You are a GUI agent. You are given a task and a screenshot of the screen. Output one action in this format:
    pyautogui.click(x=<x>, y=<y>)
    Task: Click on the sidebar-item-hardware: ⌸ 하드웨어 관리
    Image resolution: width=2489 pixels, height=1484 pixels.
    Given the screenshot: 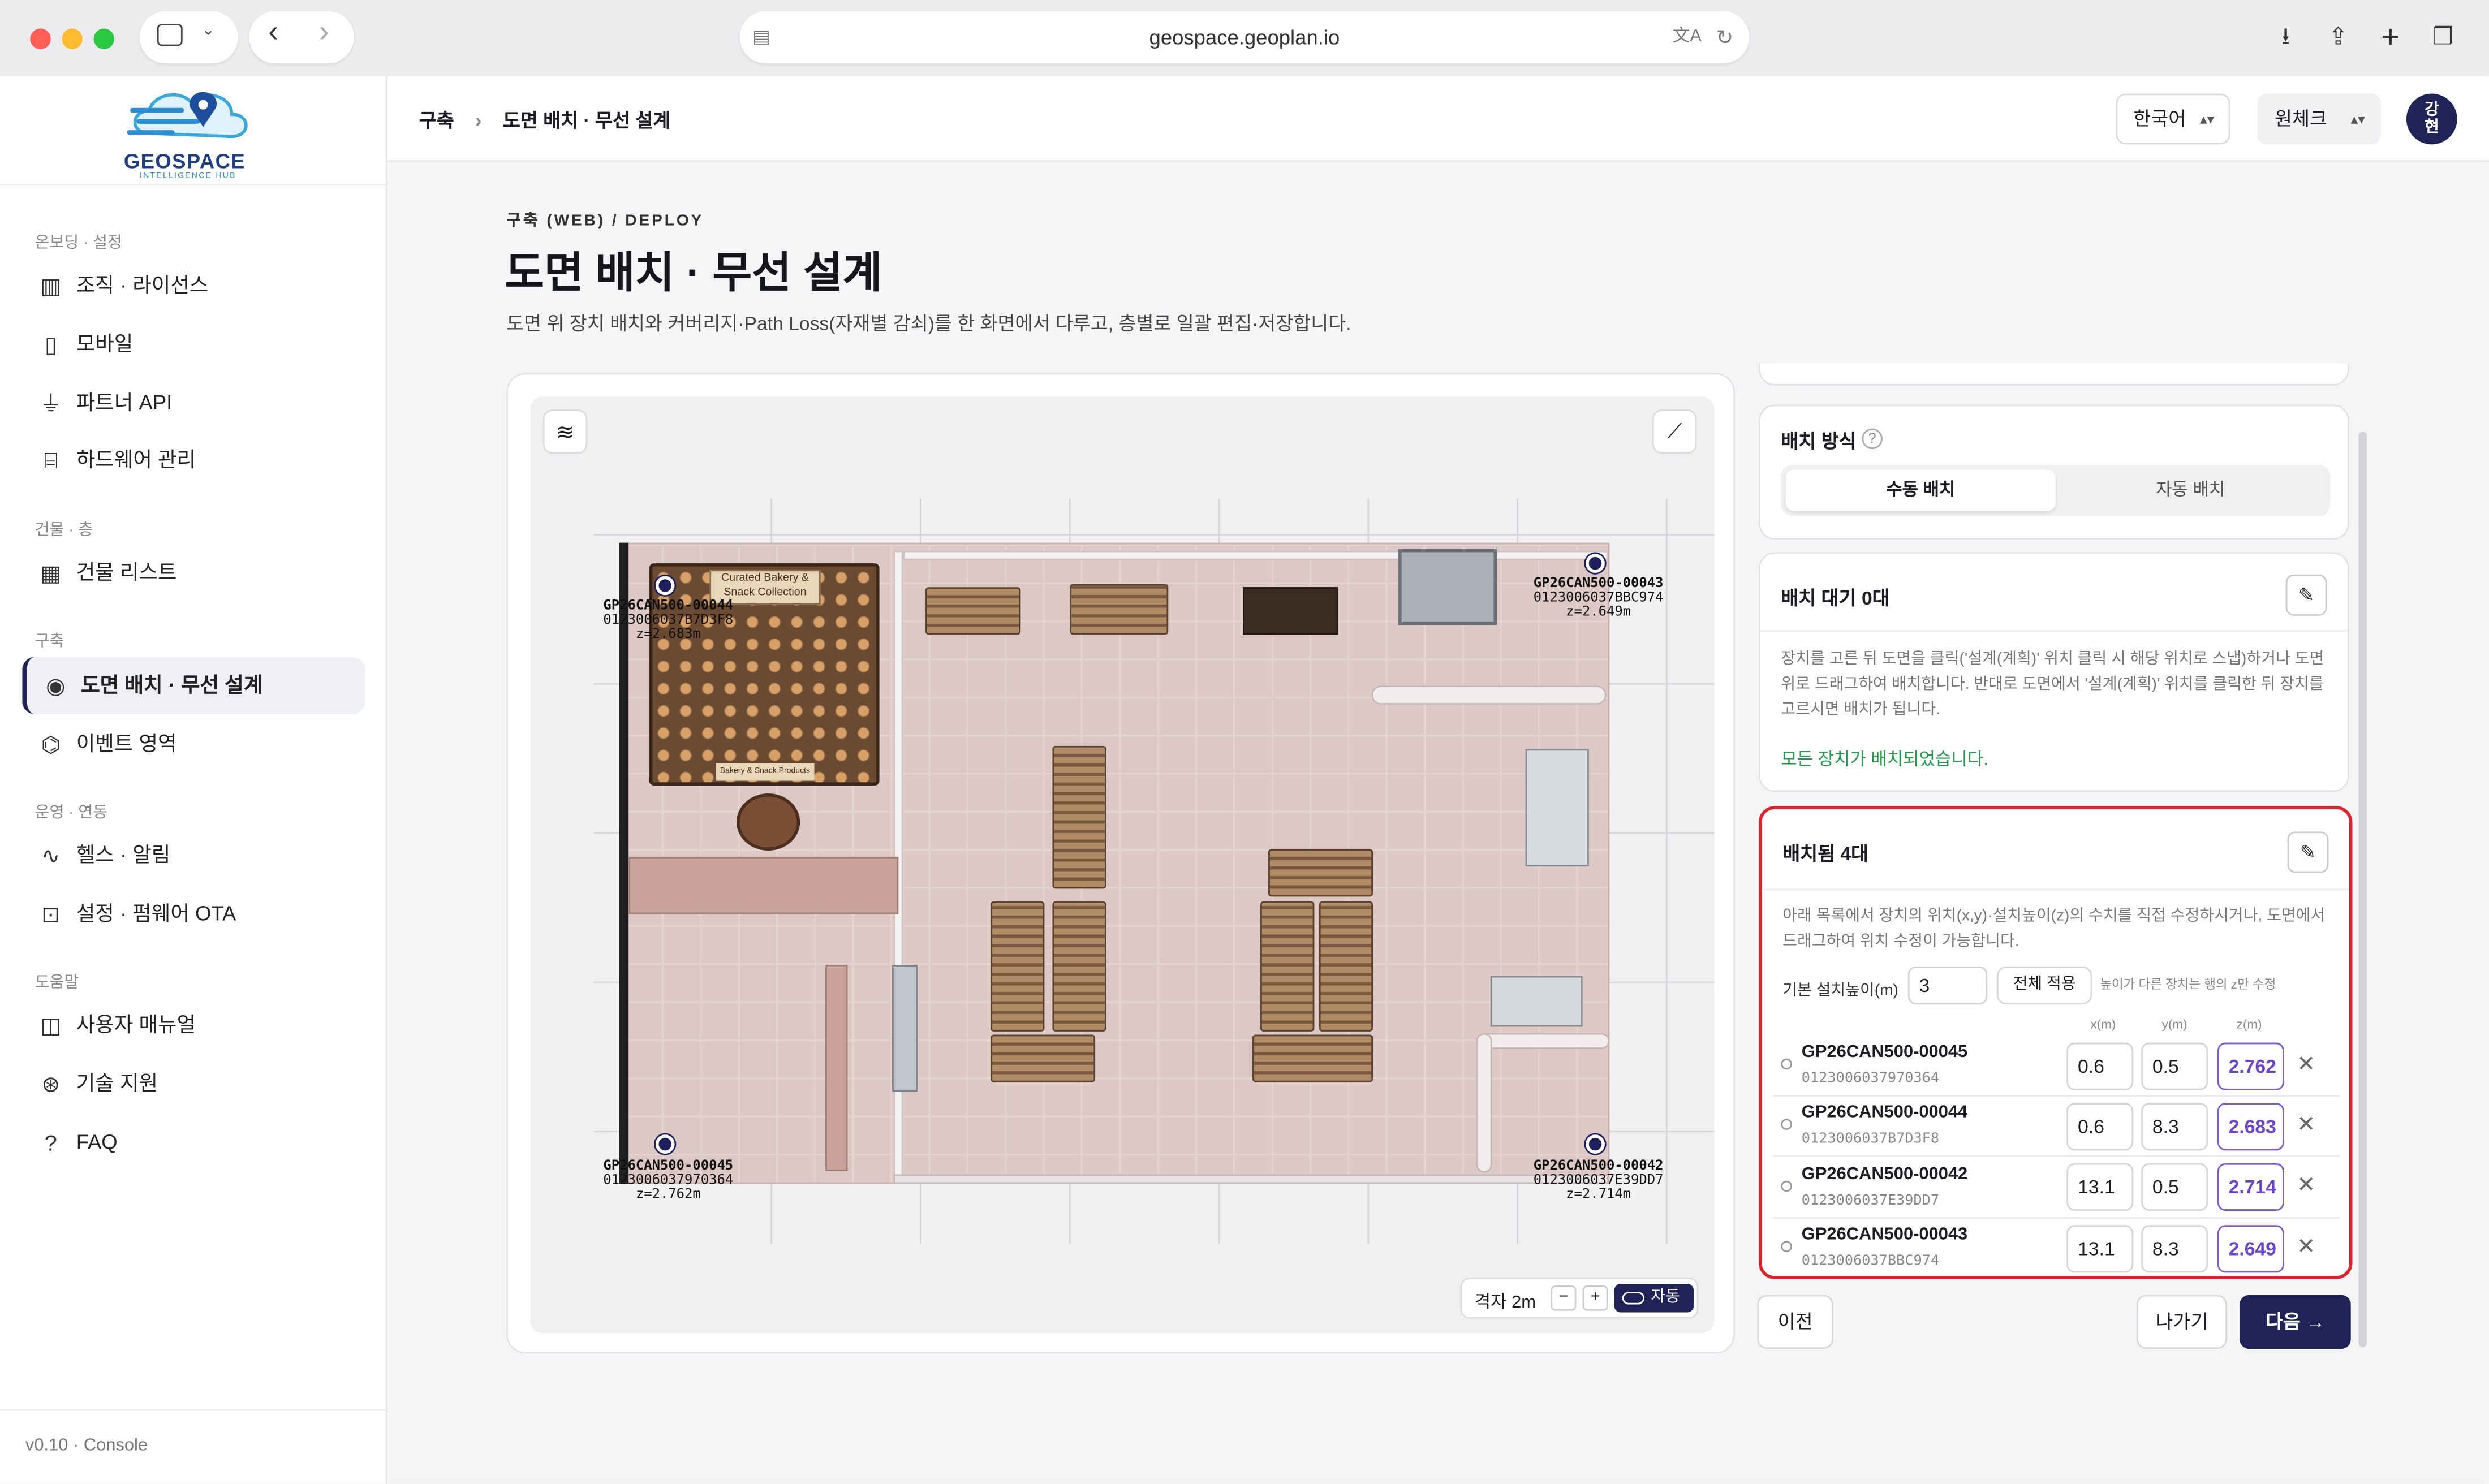 What is the action you would take?
    pyautogui.click(x=193, y=460)
    